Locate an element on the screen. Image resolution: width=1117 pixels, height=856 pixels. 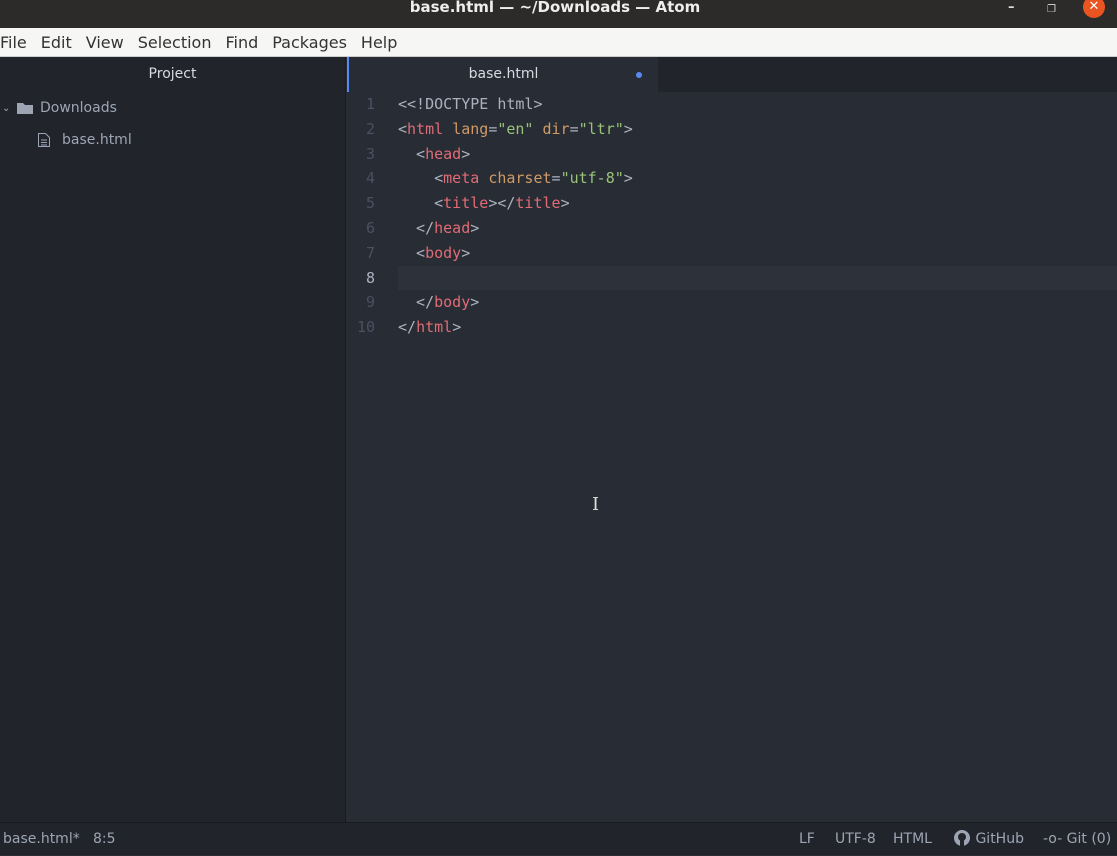
git-commit-icon: -o- is located at coordinates (1053, 839).